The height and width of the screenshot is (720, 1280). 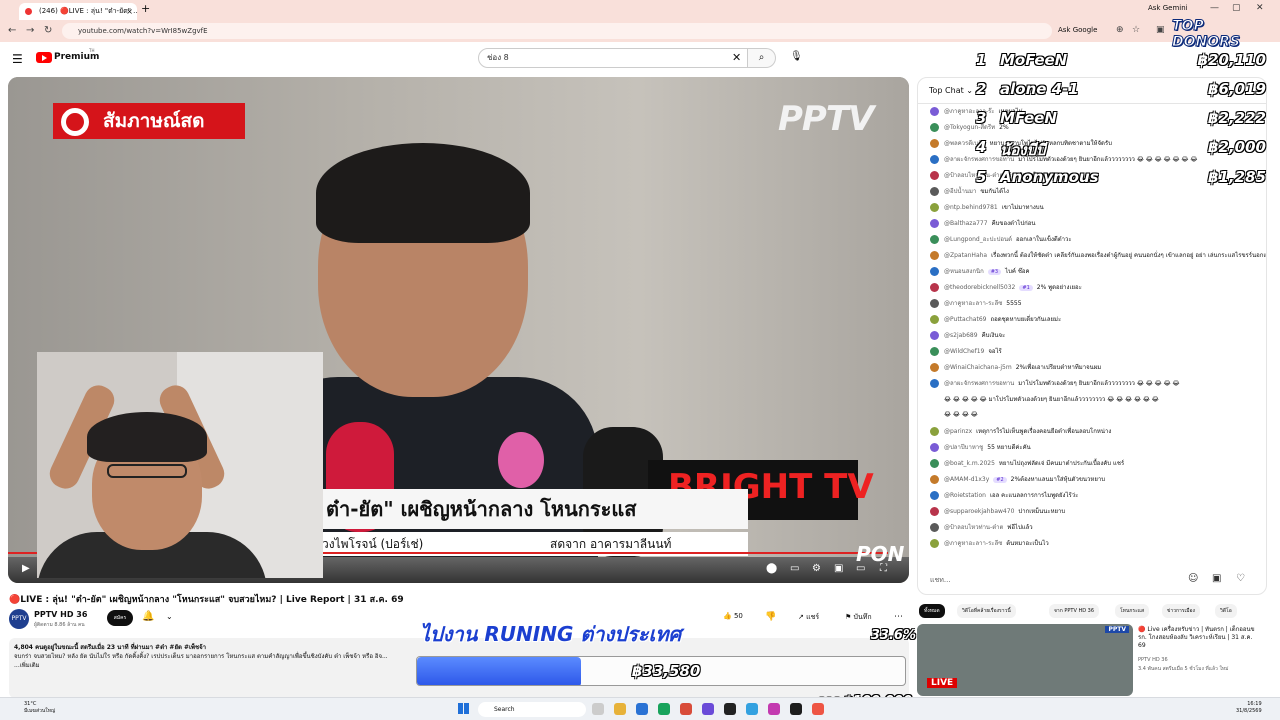 I want to click on chat-author: @ลาผะจักรพงศการขอทาน, so click(x=979, y=383).